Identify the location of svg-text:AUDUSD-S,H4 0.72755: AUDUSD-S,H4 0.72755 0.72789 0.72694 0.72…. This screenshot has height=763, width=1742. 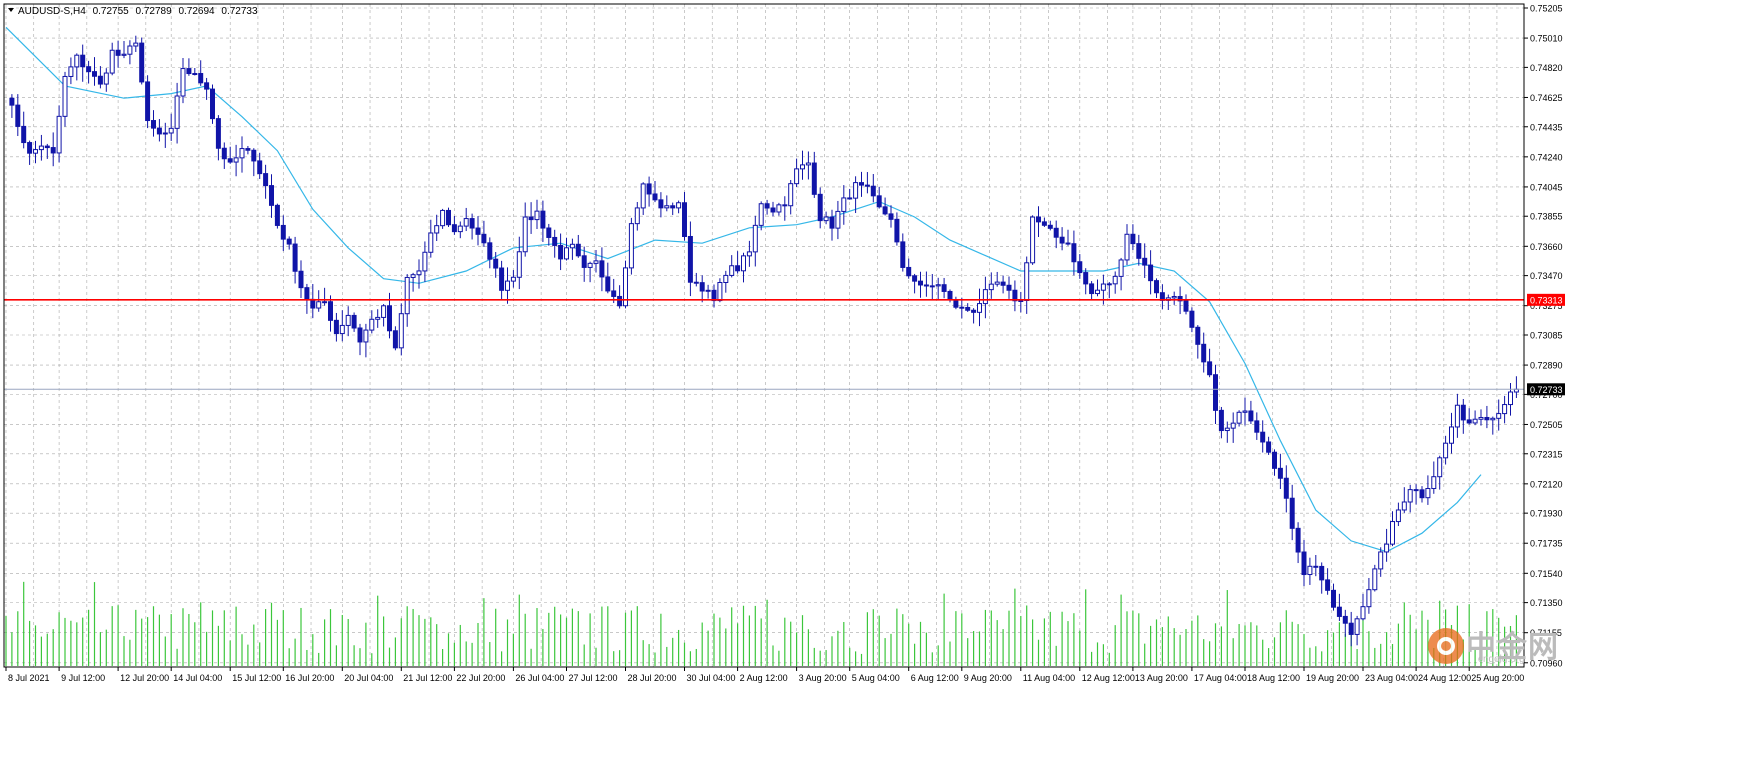
(138, 11).